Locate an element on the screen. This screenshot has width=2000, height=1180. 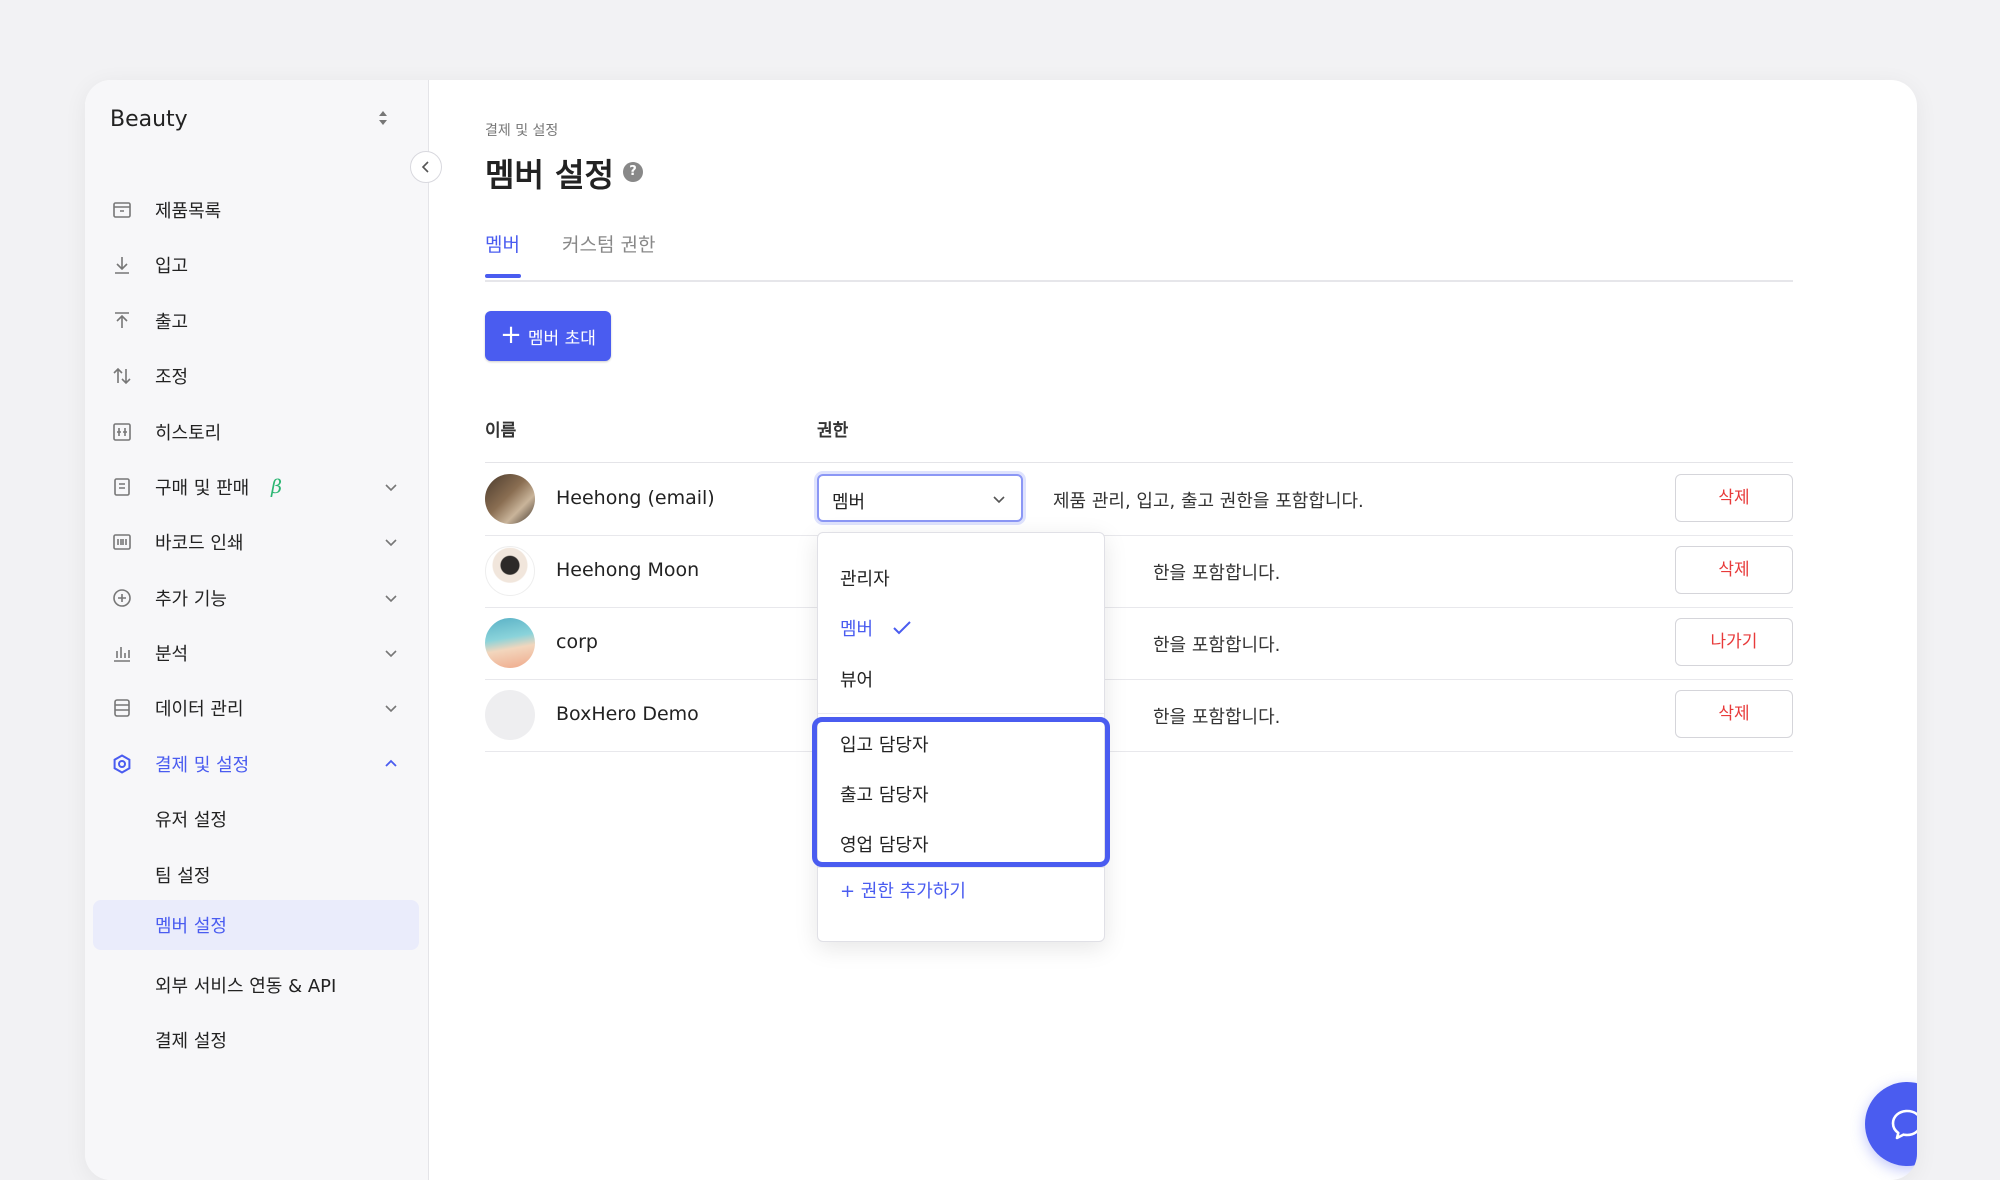
plus-circle-icon is located at coordinates (122, 598).